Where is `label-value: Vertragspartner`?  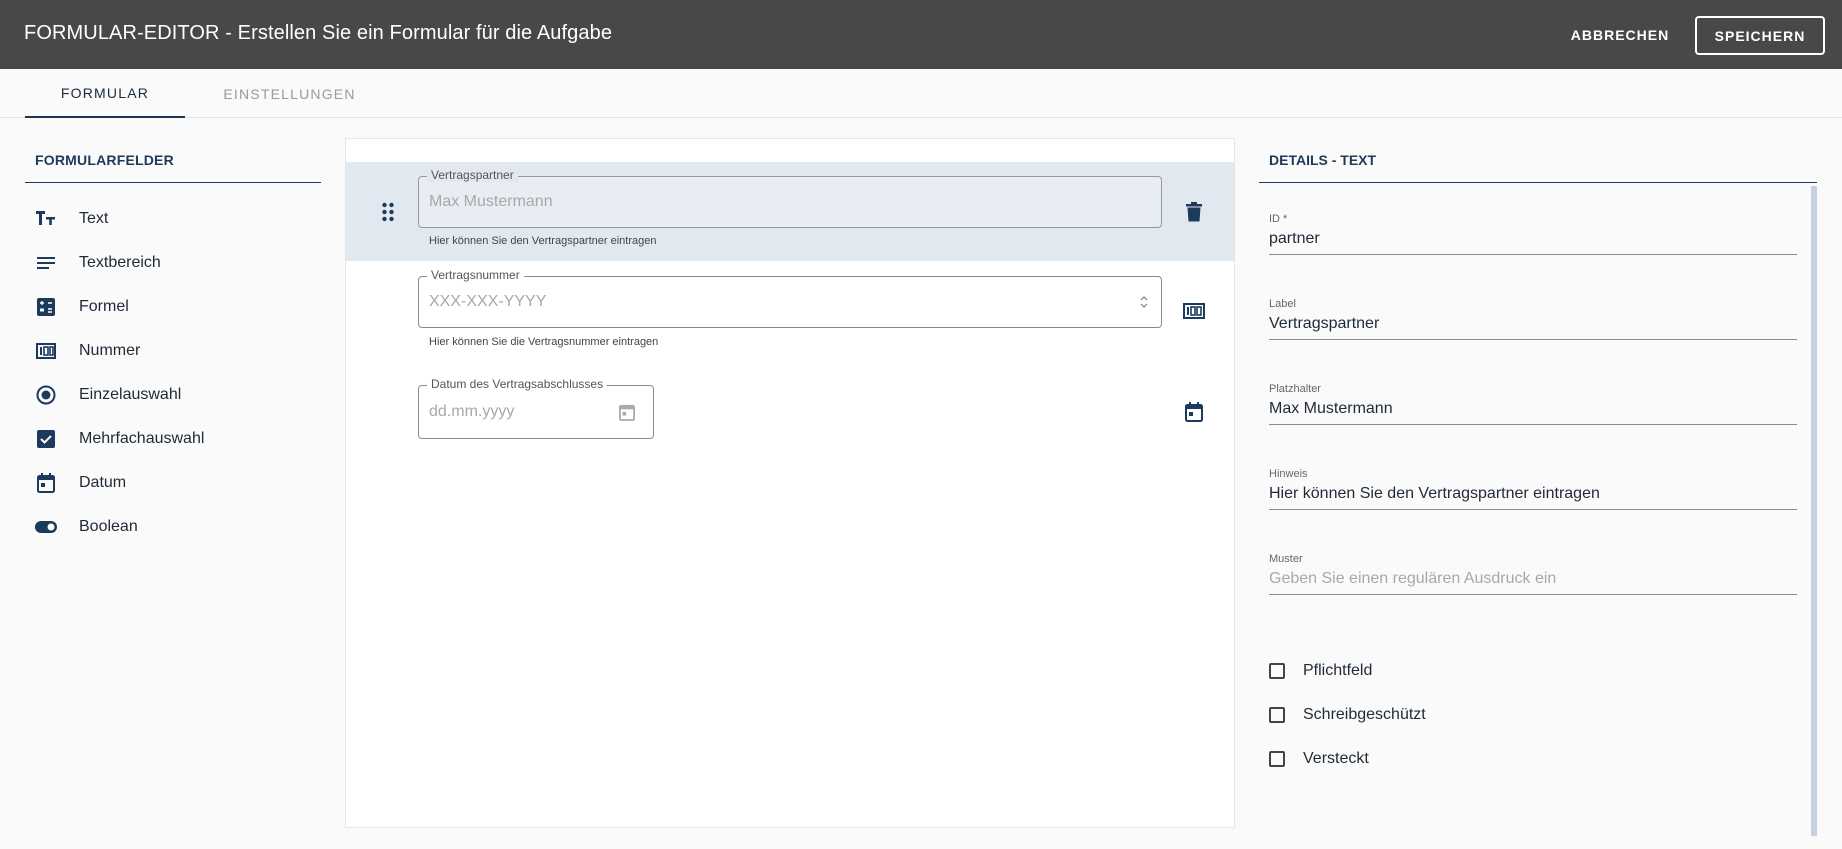 label-value: Vertragspartner is located at coordinates (1324, 323).